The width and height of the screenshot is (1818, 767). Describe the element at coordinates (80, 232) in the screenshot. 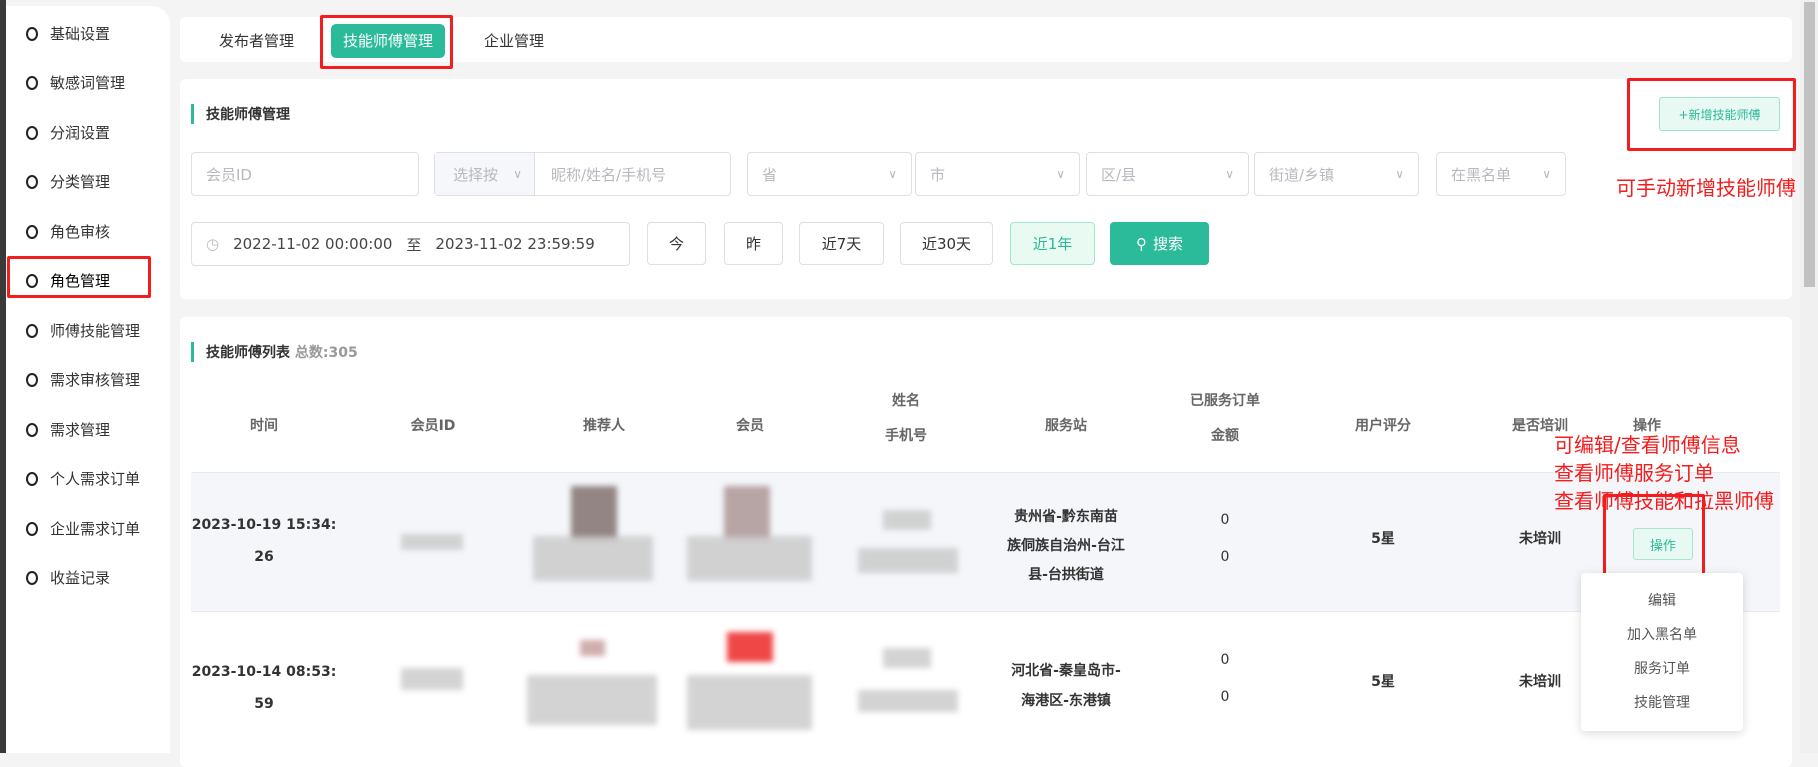

I see `sidebar-item-label: 角色审核` at that location.